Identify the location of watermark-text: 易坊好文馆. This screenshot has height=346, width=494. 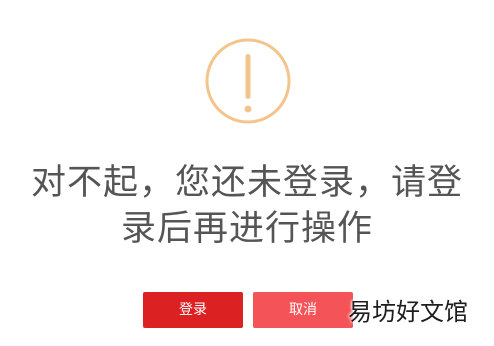
(408, 312).